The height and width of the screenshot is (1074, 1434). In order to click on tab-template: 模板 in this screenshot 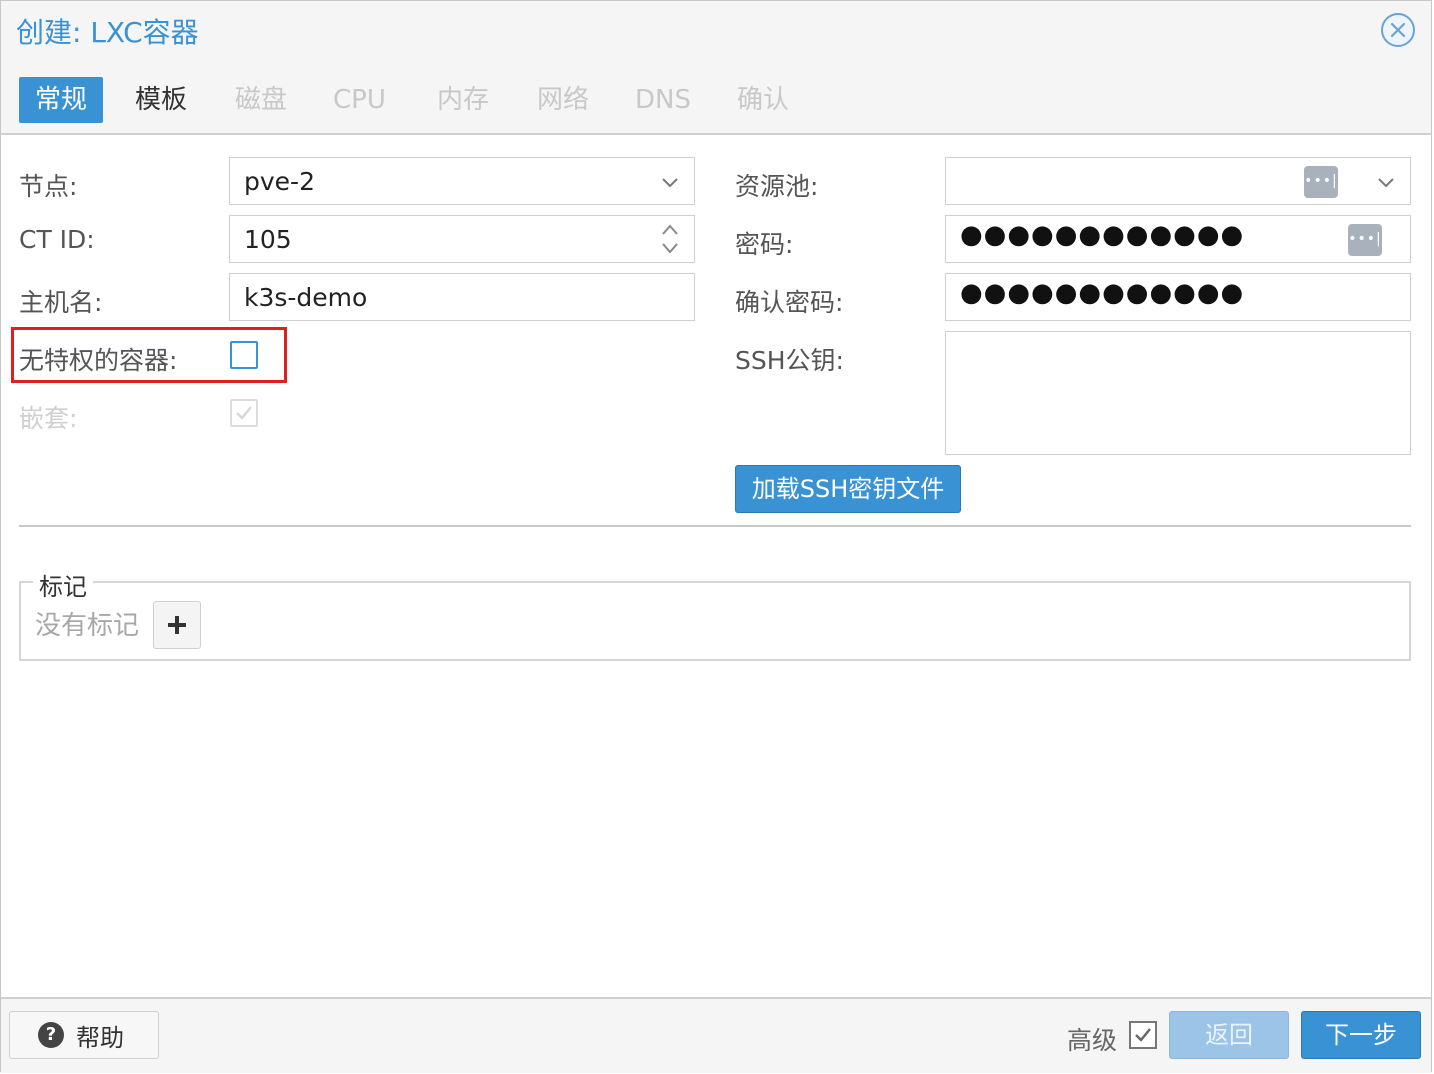, I will do `click(161, 100)`.